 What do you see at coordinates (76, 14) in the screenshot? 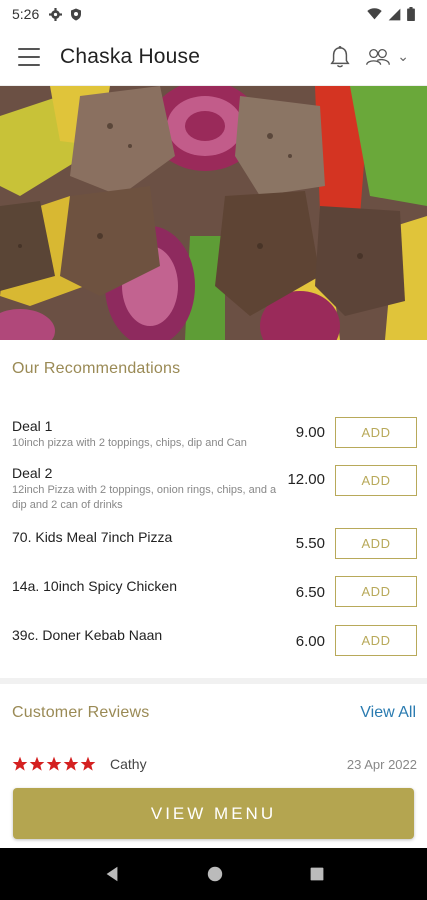
I see `shield-icon` at bounding box center [76, 14].